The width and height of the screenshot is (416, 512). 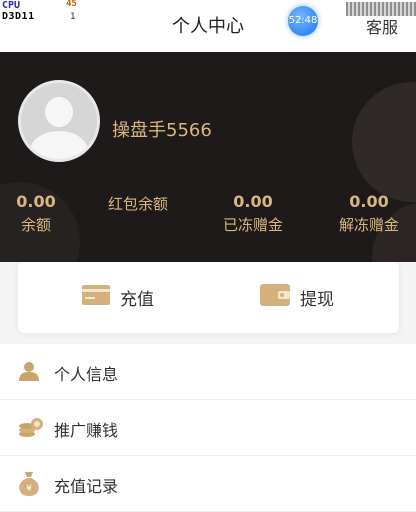 What do you see at coordinates (252, 225) in the screenshot?
I see `stat-label: 已冻赠金` at bounding box center [252, 225].